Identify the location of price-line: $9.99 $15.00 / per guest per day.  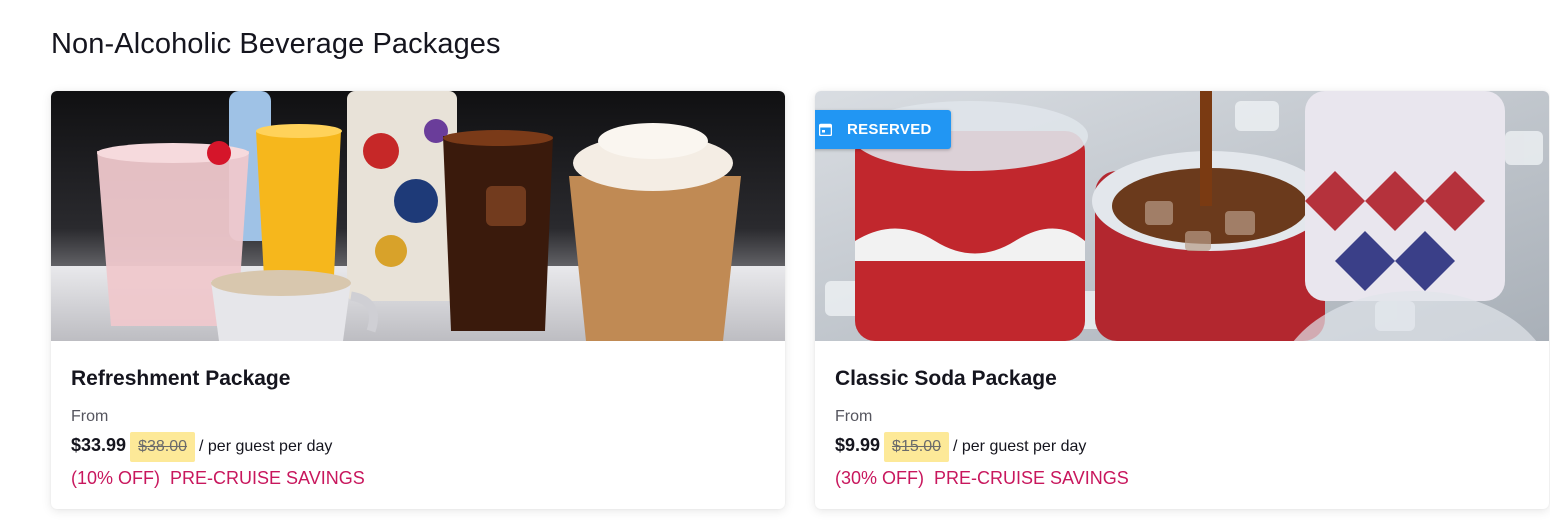
(1182, 447).